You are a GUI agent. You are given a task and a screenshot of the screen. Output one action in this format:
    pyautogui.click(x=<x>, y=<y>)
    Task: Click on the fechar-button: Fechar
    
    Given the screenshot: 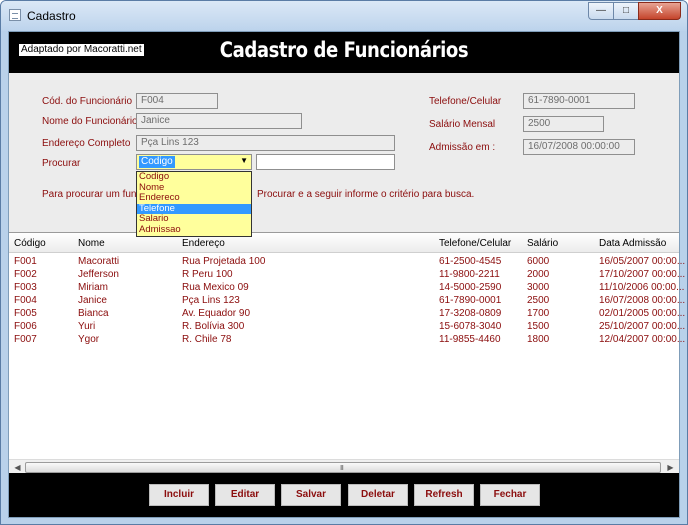 What is the action you would take?
    pyautogui.click(x=510, y=495)
    